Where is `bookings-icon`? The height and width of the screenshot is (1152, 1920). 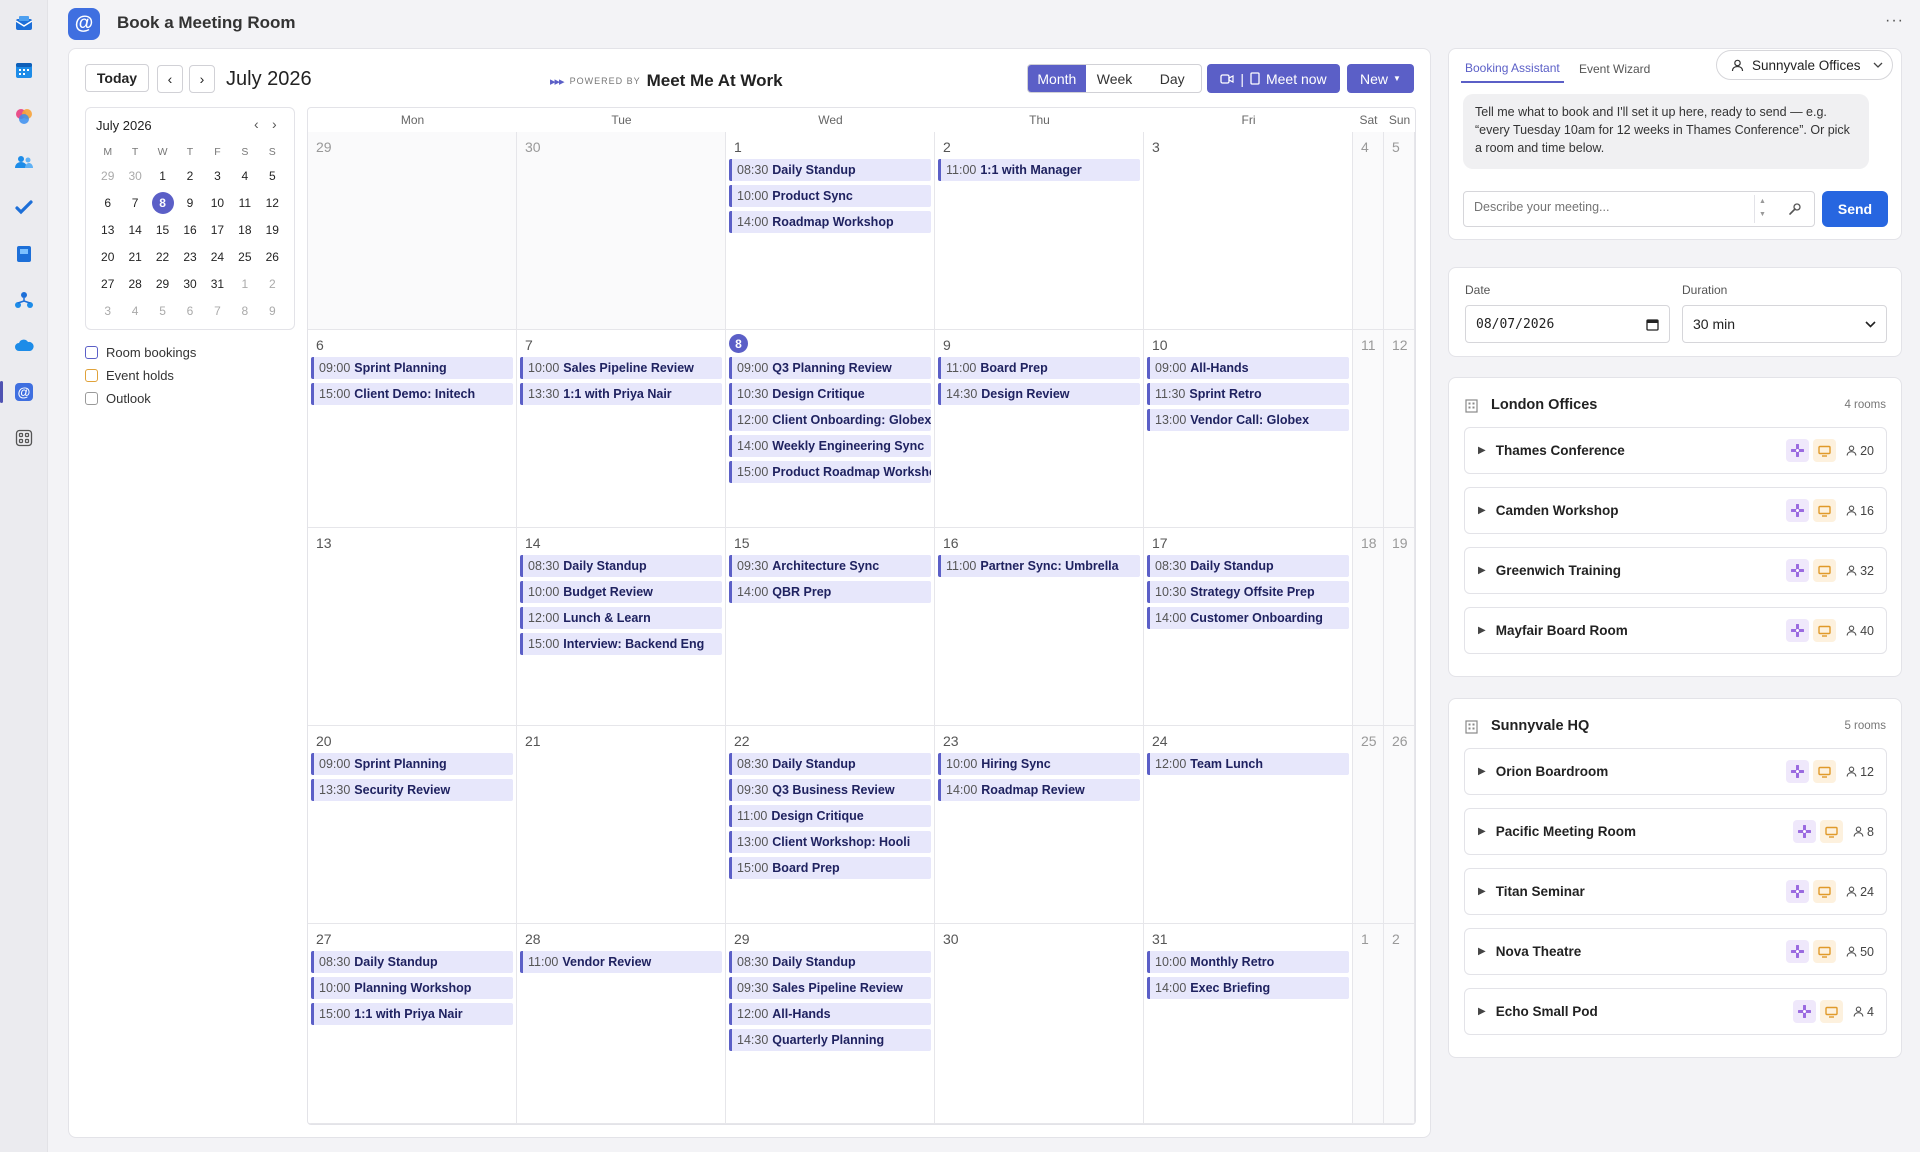 bookings-icon is located at coordinates (24, 254).